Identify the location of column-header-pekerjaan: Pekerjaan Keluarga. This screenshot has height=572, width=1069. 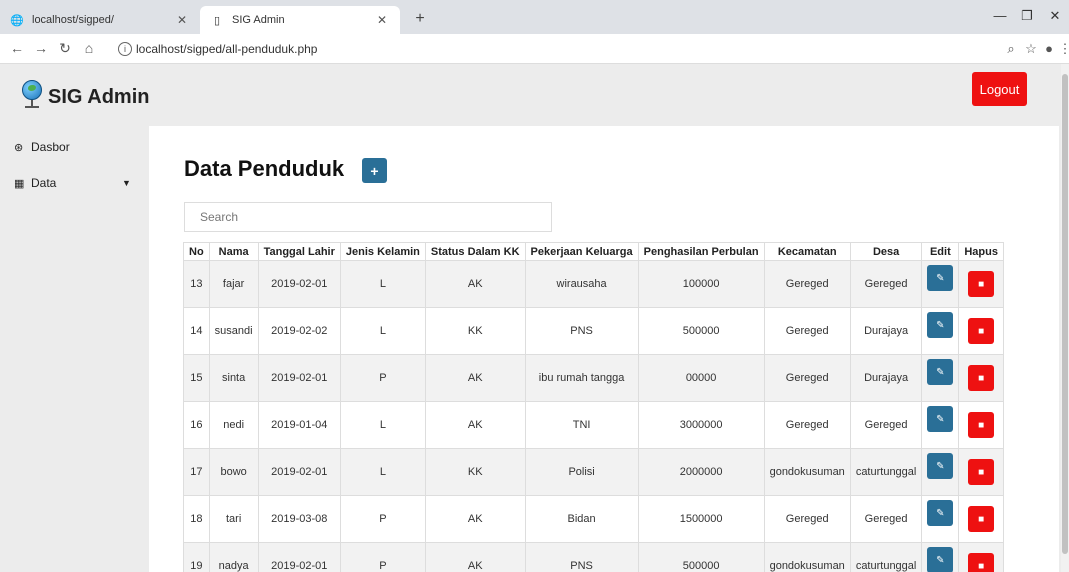
(581, 251).